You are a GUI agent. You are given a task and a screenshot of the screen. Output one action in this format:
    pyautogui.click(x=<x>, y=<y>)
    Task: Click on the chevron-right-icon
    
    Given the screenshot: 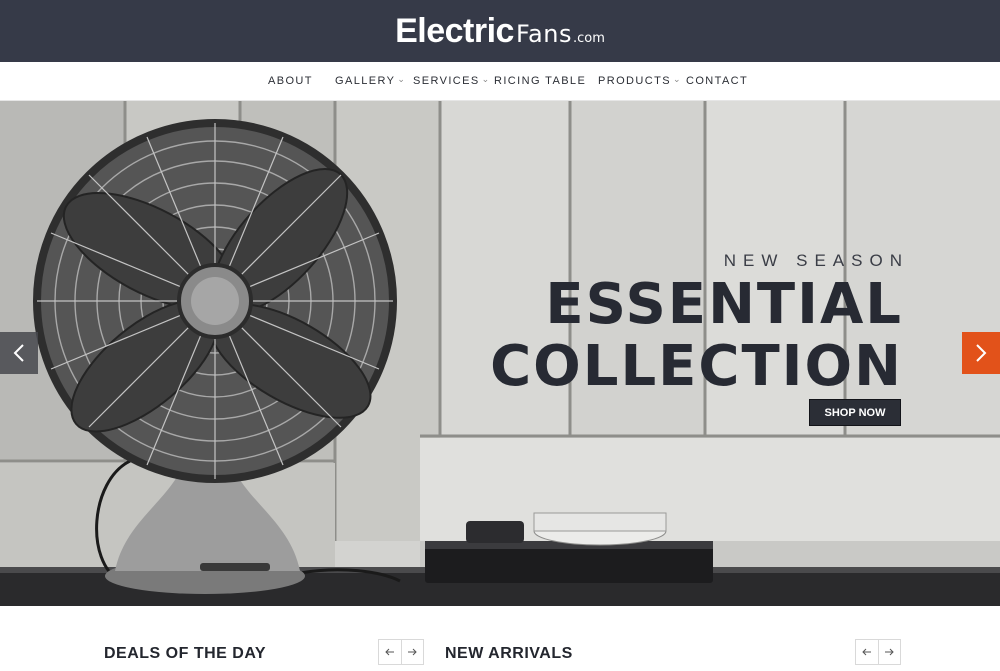 What is the action you would take?
    pyautogui.click(x=981, y=353)
    